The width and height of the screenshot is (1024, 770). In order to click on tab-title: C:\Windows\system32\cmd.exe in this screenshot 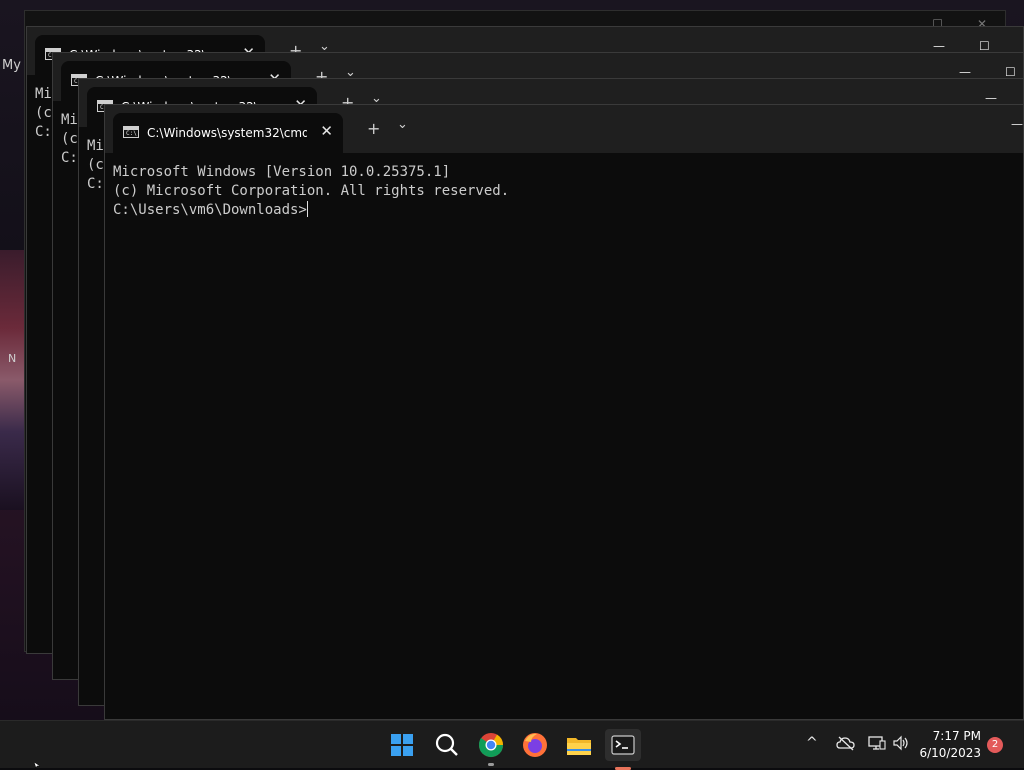, I will do `click(227, 133)`.